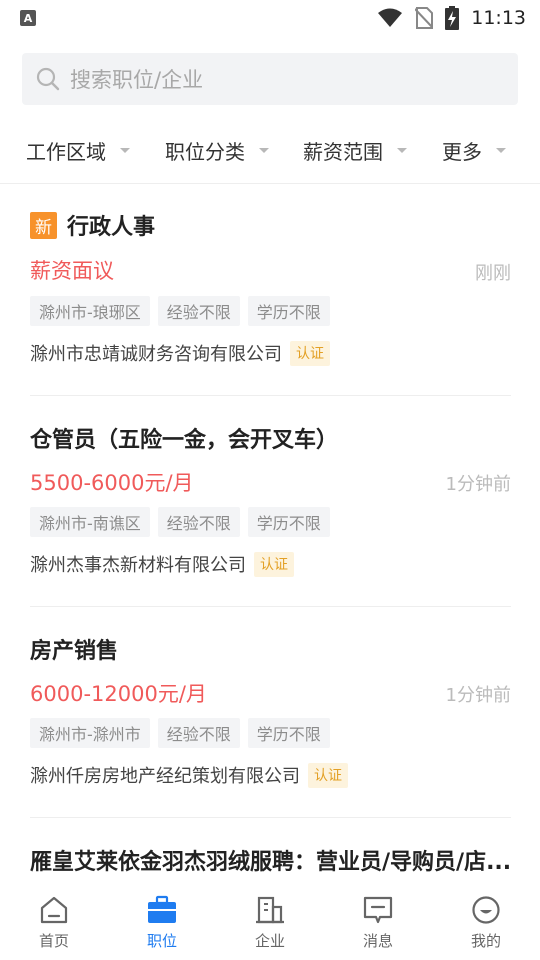 This screenshot has width=540, height=960. What do you see at coordinates (28, 18) in the screenshot?
I see `notification-a-icon: A` at bounding box center [28, 18].